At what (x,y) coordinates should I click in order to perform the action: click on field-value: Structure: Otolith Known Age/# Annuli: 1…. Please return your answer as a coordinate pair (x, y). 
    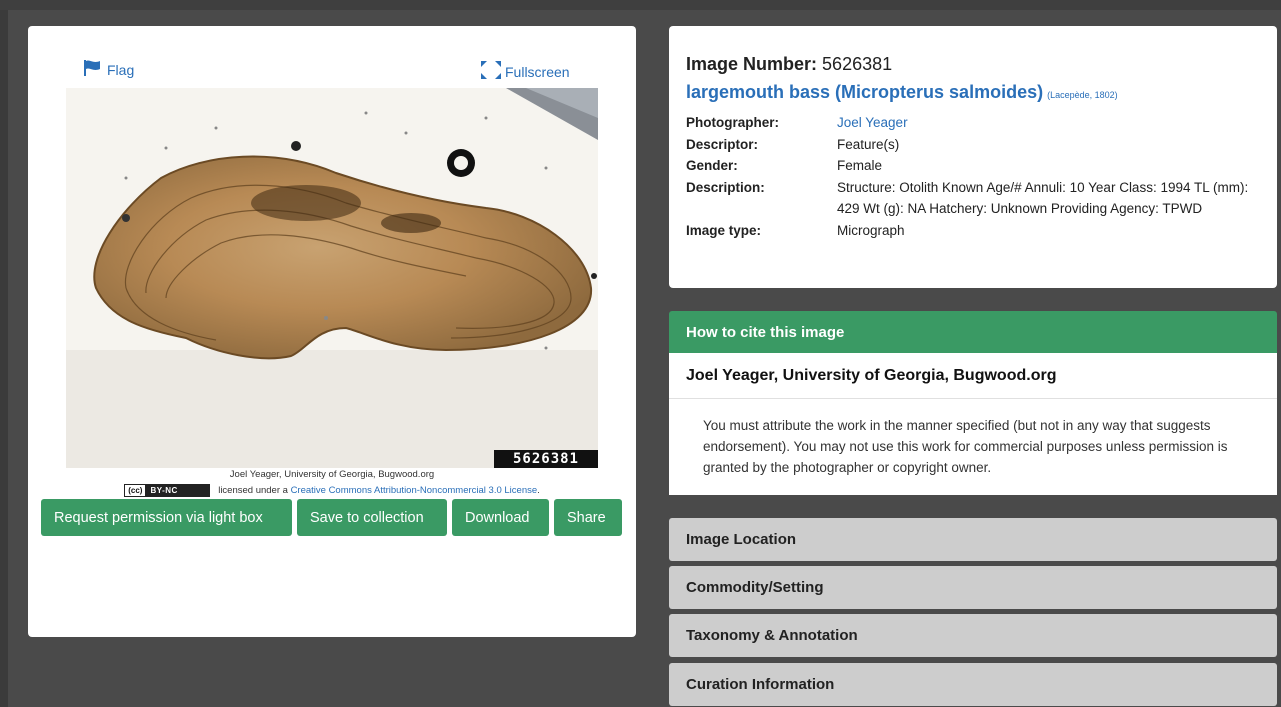
    Looking at the image, I should click on (1043, 198).